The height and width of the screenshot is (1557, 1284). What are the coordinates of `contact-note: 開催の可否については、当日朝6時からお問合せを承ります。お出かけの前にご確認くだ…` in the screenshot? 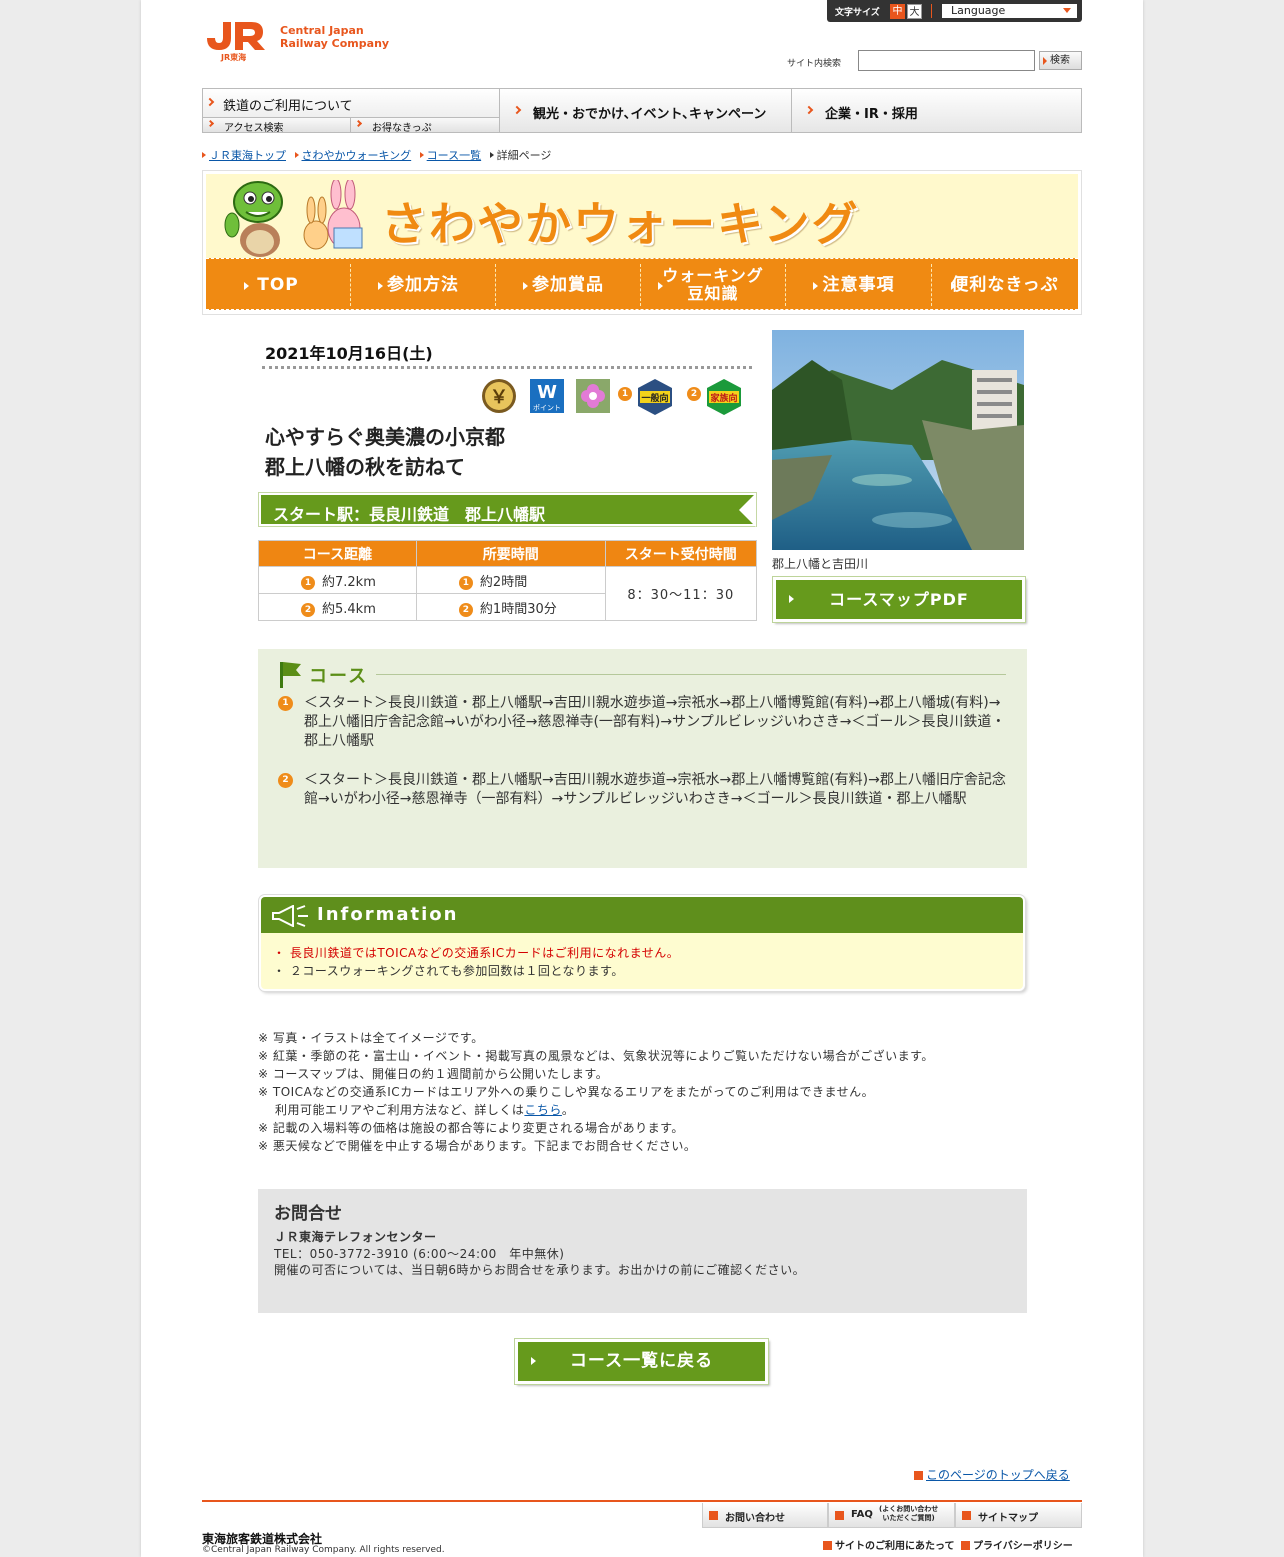 It's located at (540, 1270).